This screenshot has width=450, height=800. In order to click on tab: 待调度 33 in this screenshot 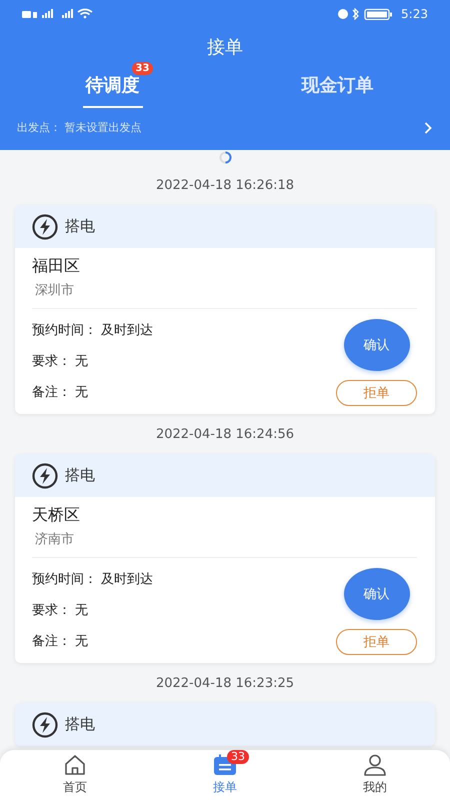, I will do `click(112, 89)`.